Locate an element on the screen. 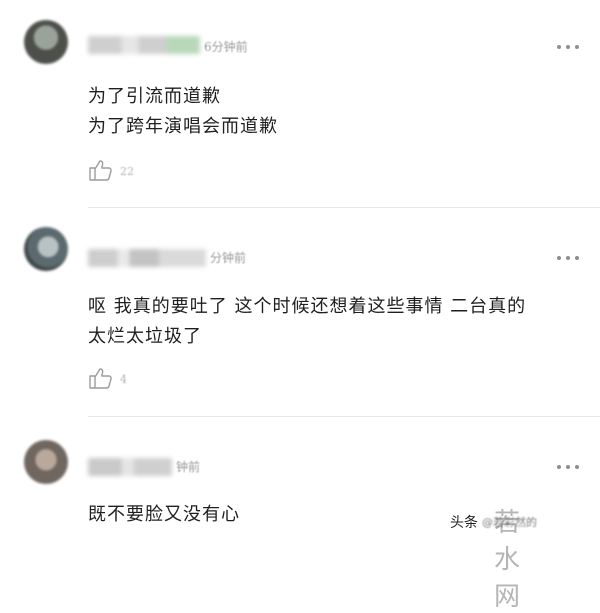 This screenshot has height=613, width=600. like-button: 4 is located at coordinates (107, 378).